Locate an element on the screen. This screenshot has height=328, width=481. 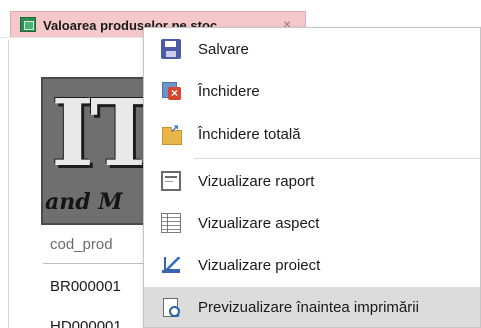
menu-separator is located at coordinates (337, 158).